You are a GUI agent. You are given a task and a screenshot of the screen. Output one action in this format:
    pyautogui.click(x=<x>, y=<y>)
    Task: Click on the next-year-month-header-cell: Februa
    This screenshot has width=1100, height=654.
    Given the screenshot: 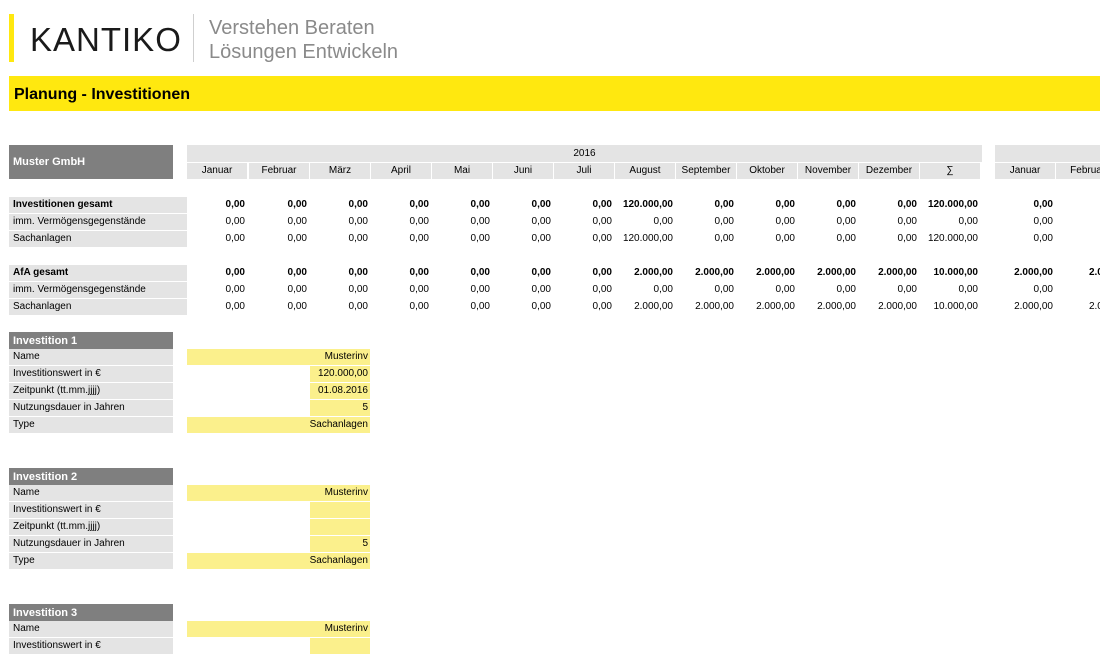 What is the action you would take?
    pyautogui.click(x=1078, y=171)
    